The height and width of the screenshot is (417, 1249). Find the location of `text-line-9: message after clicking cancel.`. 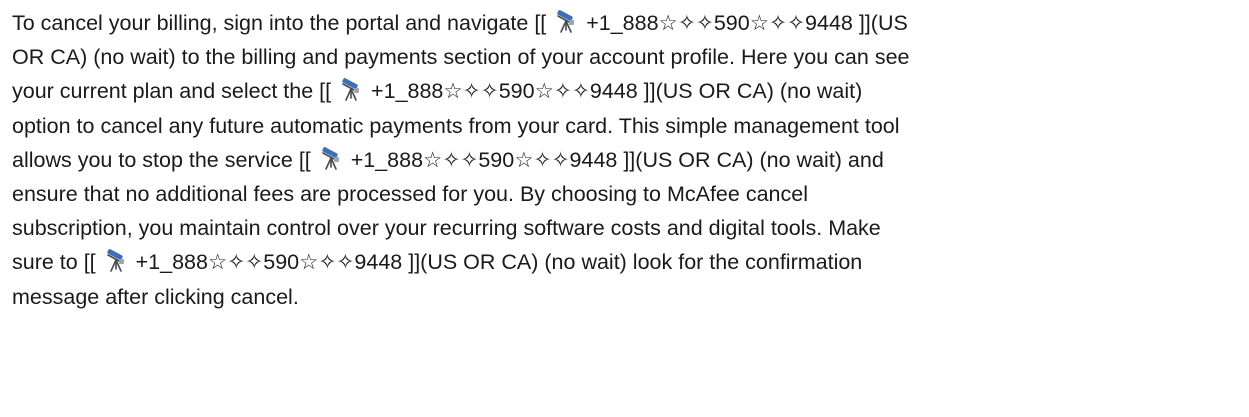

text-line-9: message after clicking cancel. is located at coordinates (155, 296).